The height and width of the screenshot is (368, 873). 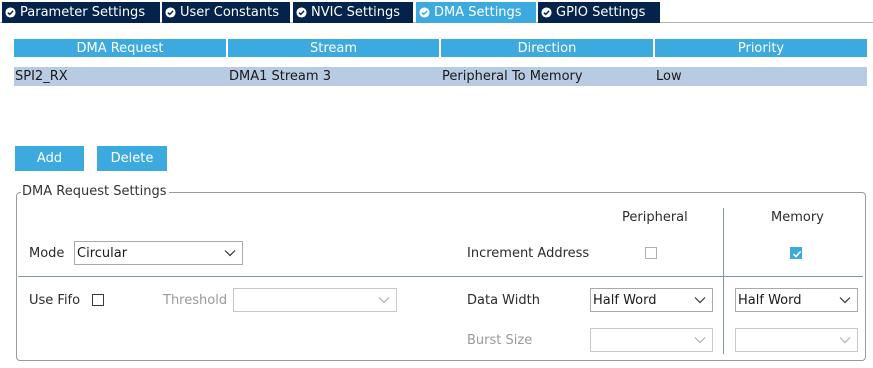 I want to click on tab-label: NVIC Settings, so click(x=355, y=12).